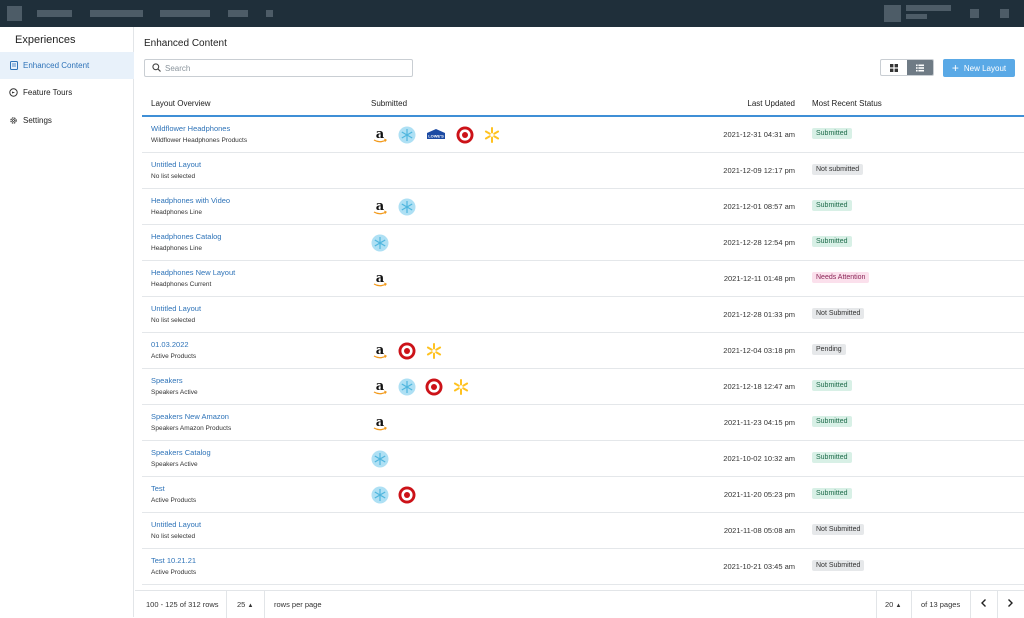  Describe the element at coordinates (984, 604) in the screenshot. I see `prev-page-button` at that location.